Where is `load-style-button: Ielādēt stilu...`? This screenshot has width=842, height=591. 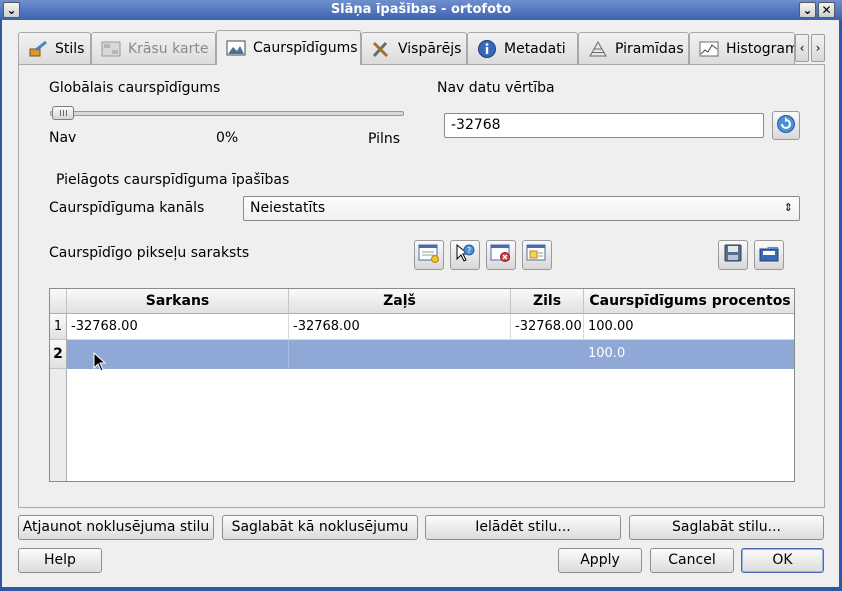 load-style-button: Ielādēt stilu... is located at coordinates (523, 527).